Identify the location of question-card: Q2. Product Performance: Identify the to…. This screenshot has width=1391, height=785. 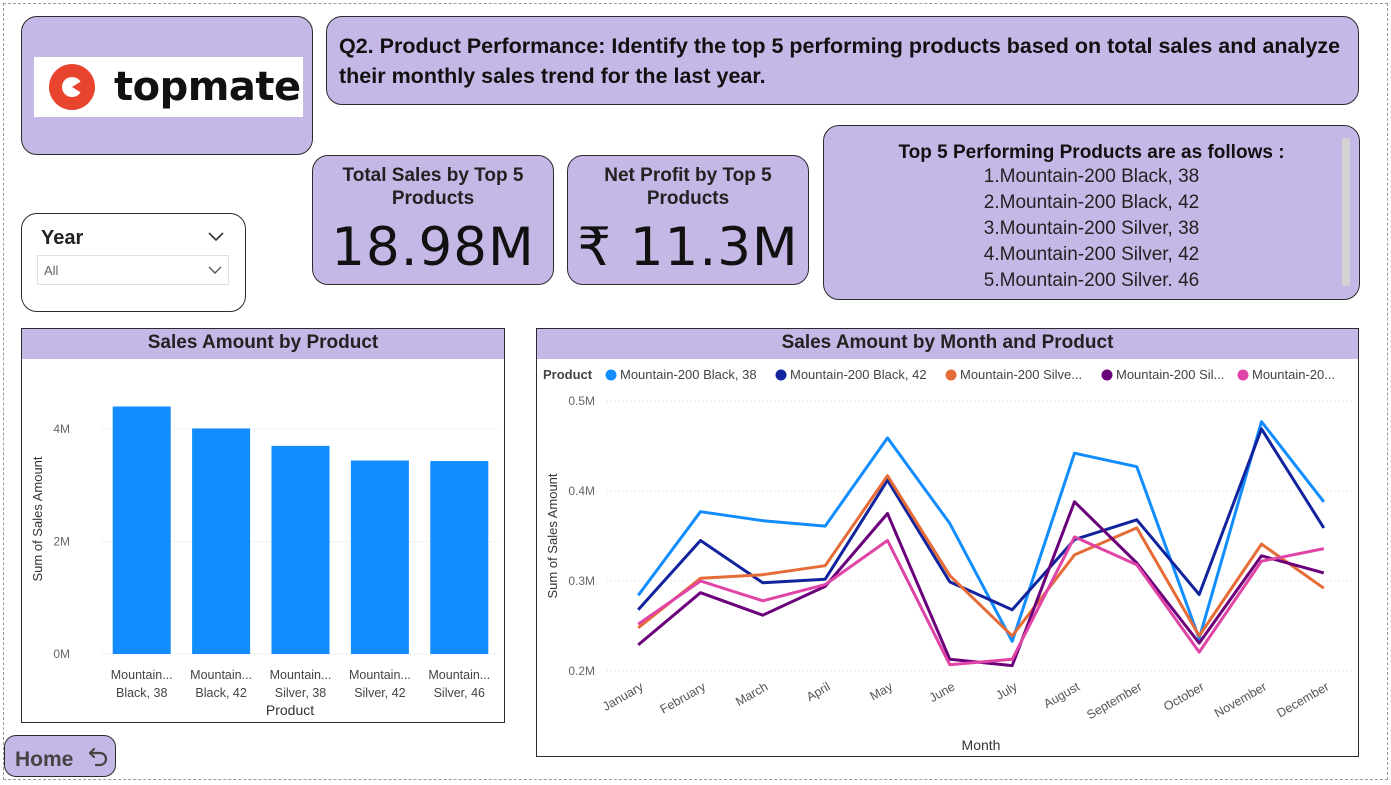
(842, 60).